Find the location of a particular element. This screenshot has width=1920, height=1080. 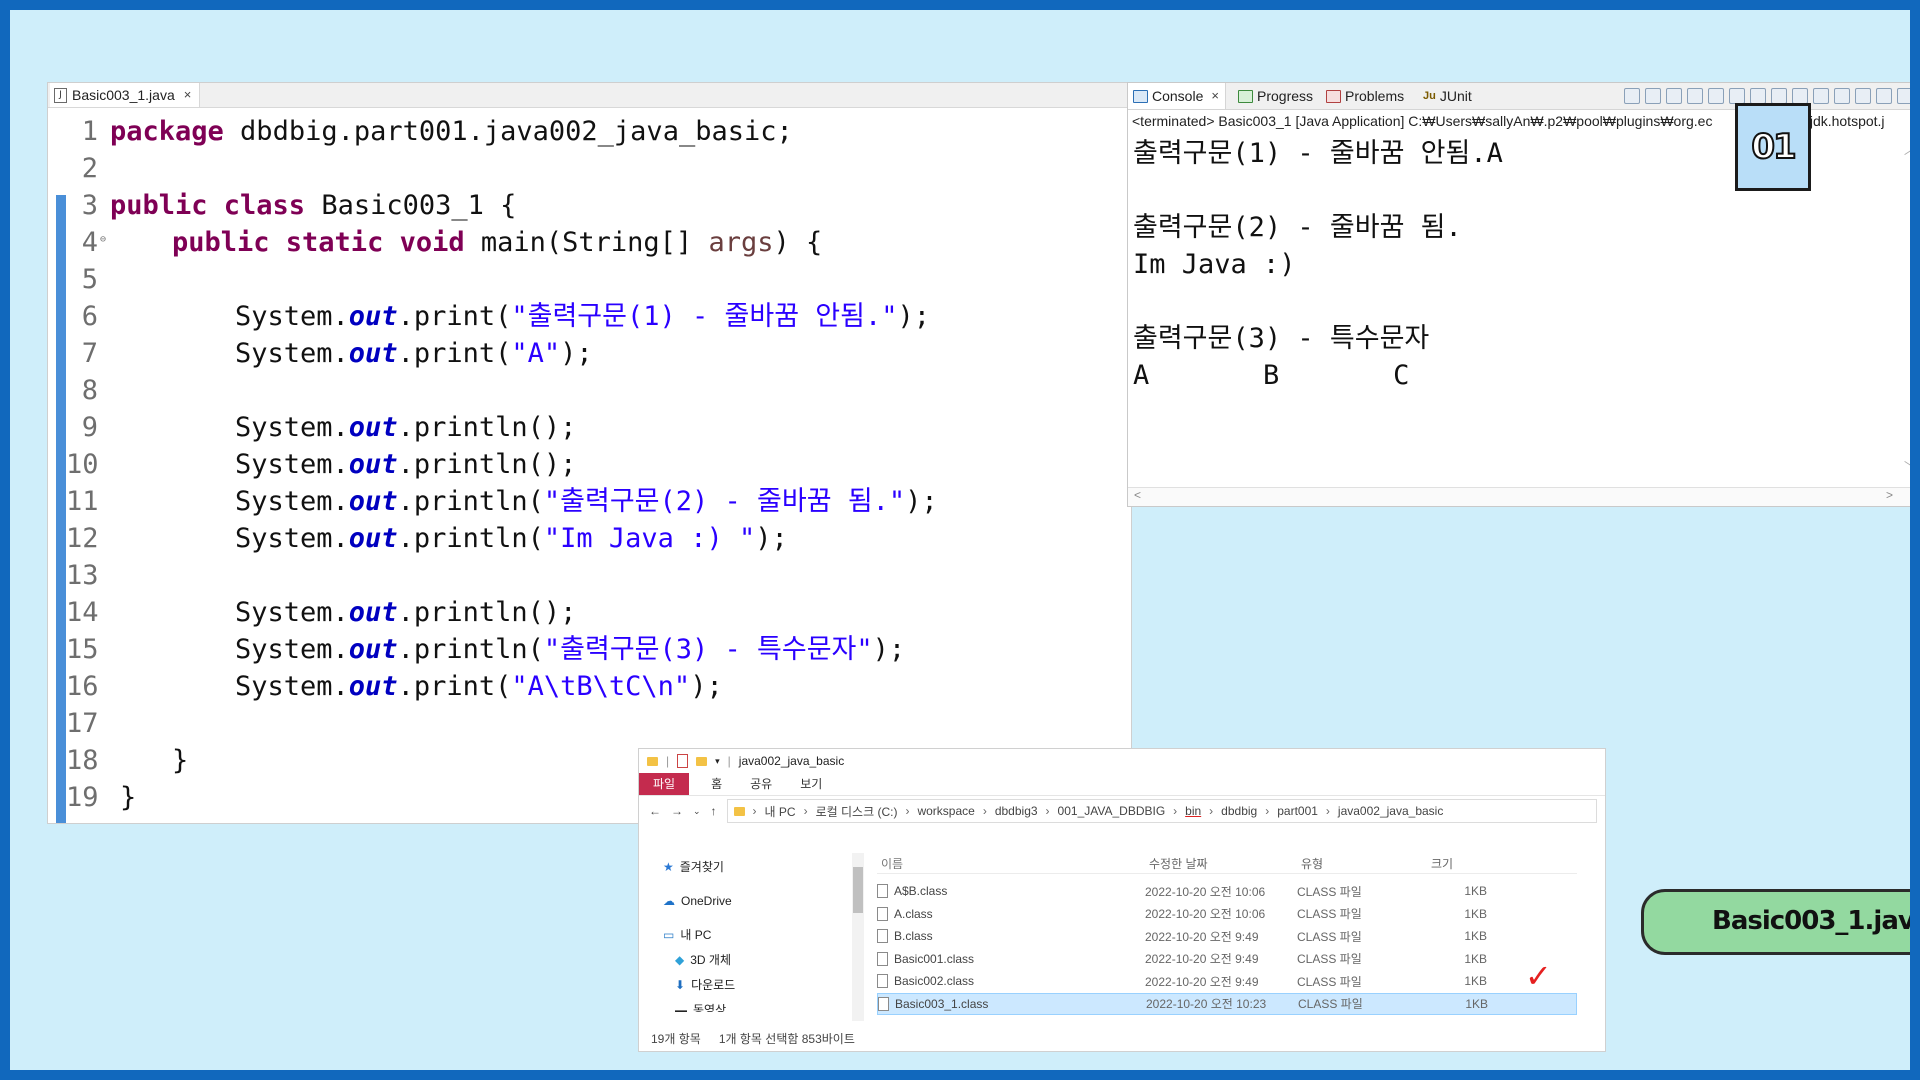

item-count: 19개 항목 is located at coordinates (676, 1039).